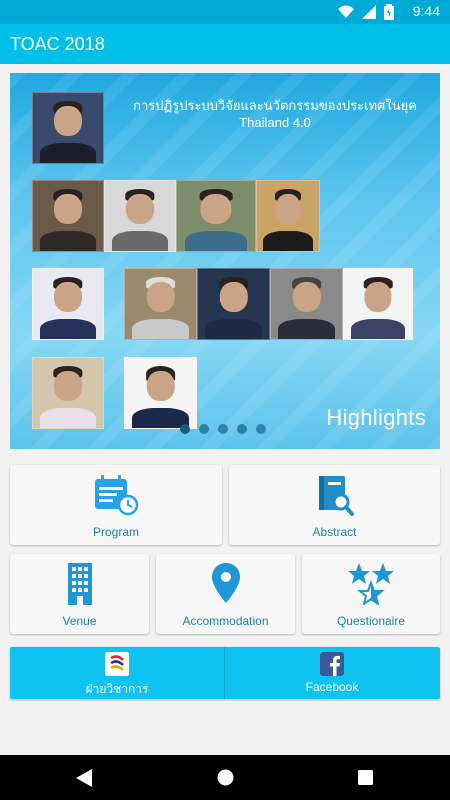 This screenshot has height=800, width=450. I want to click on bottom-bar: ฝ่ายวิชาการ Facebook, so click(225, 673).